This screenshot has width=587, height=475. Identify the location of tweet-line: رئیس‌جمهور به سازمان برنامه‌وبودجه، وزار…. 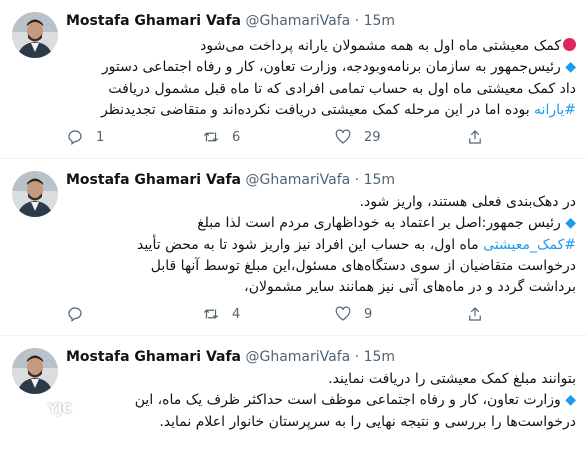
(331, 67).